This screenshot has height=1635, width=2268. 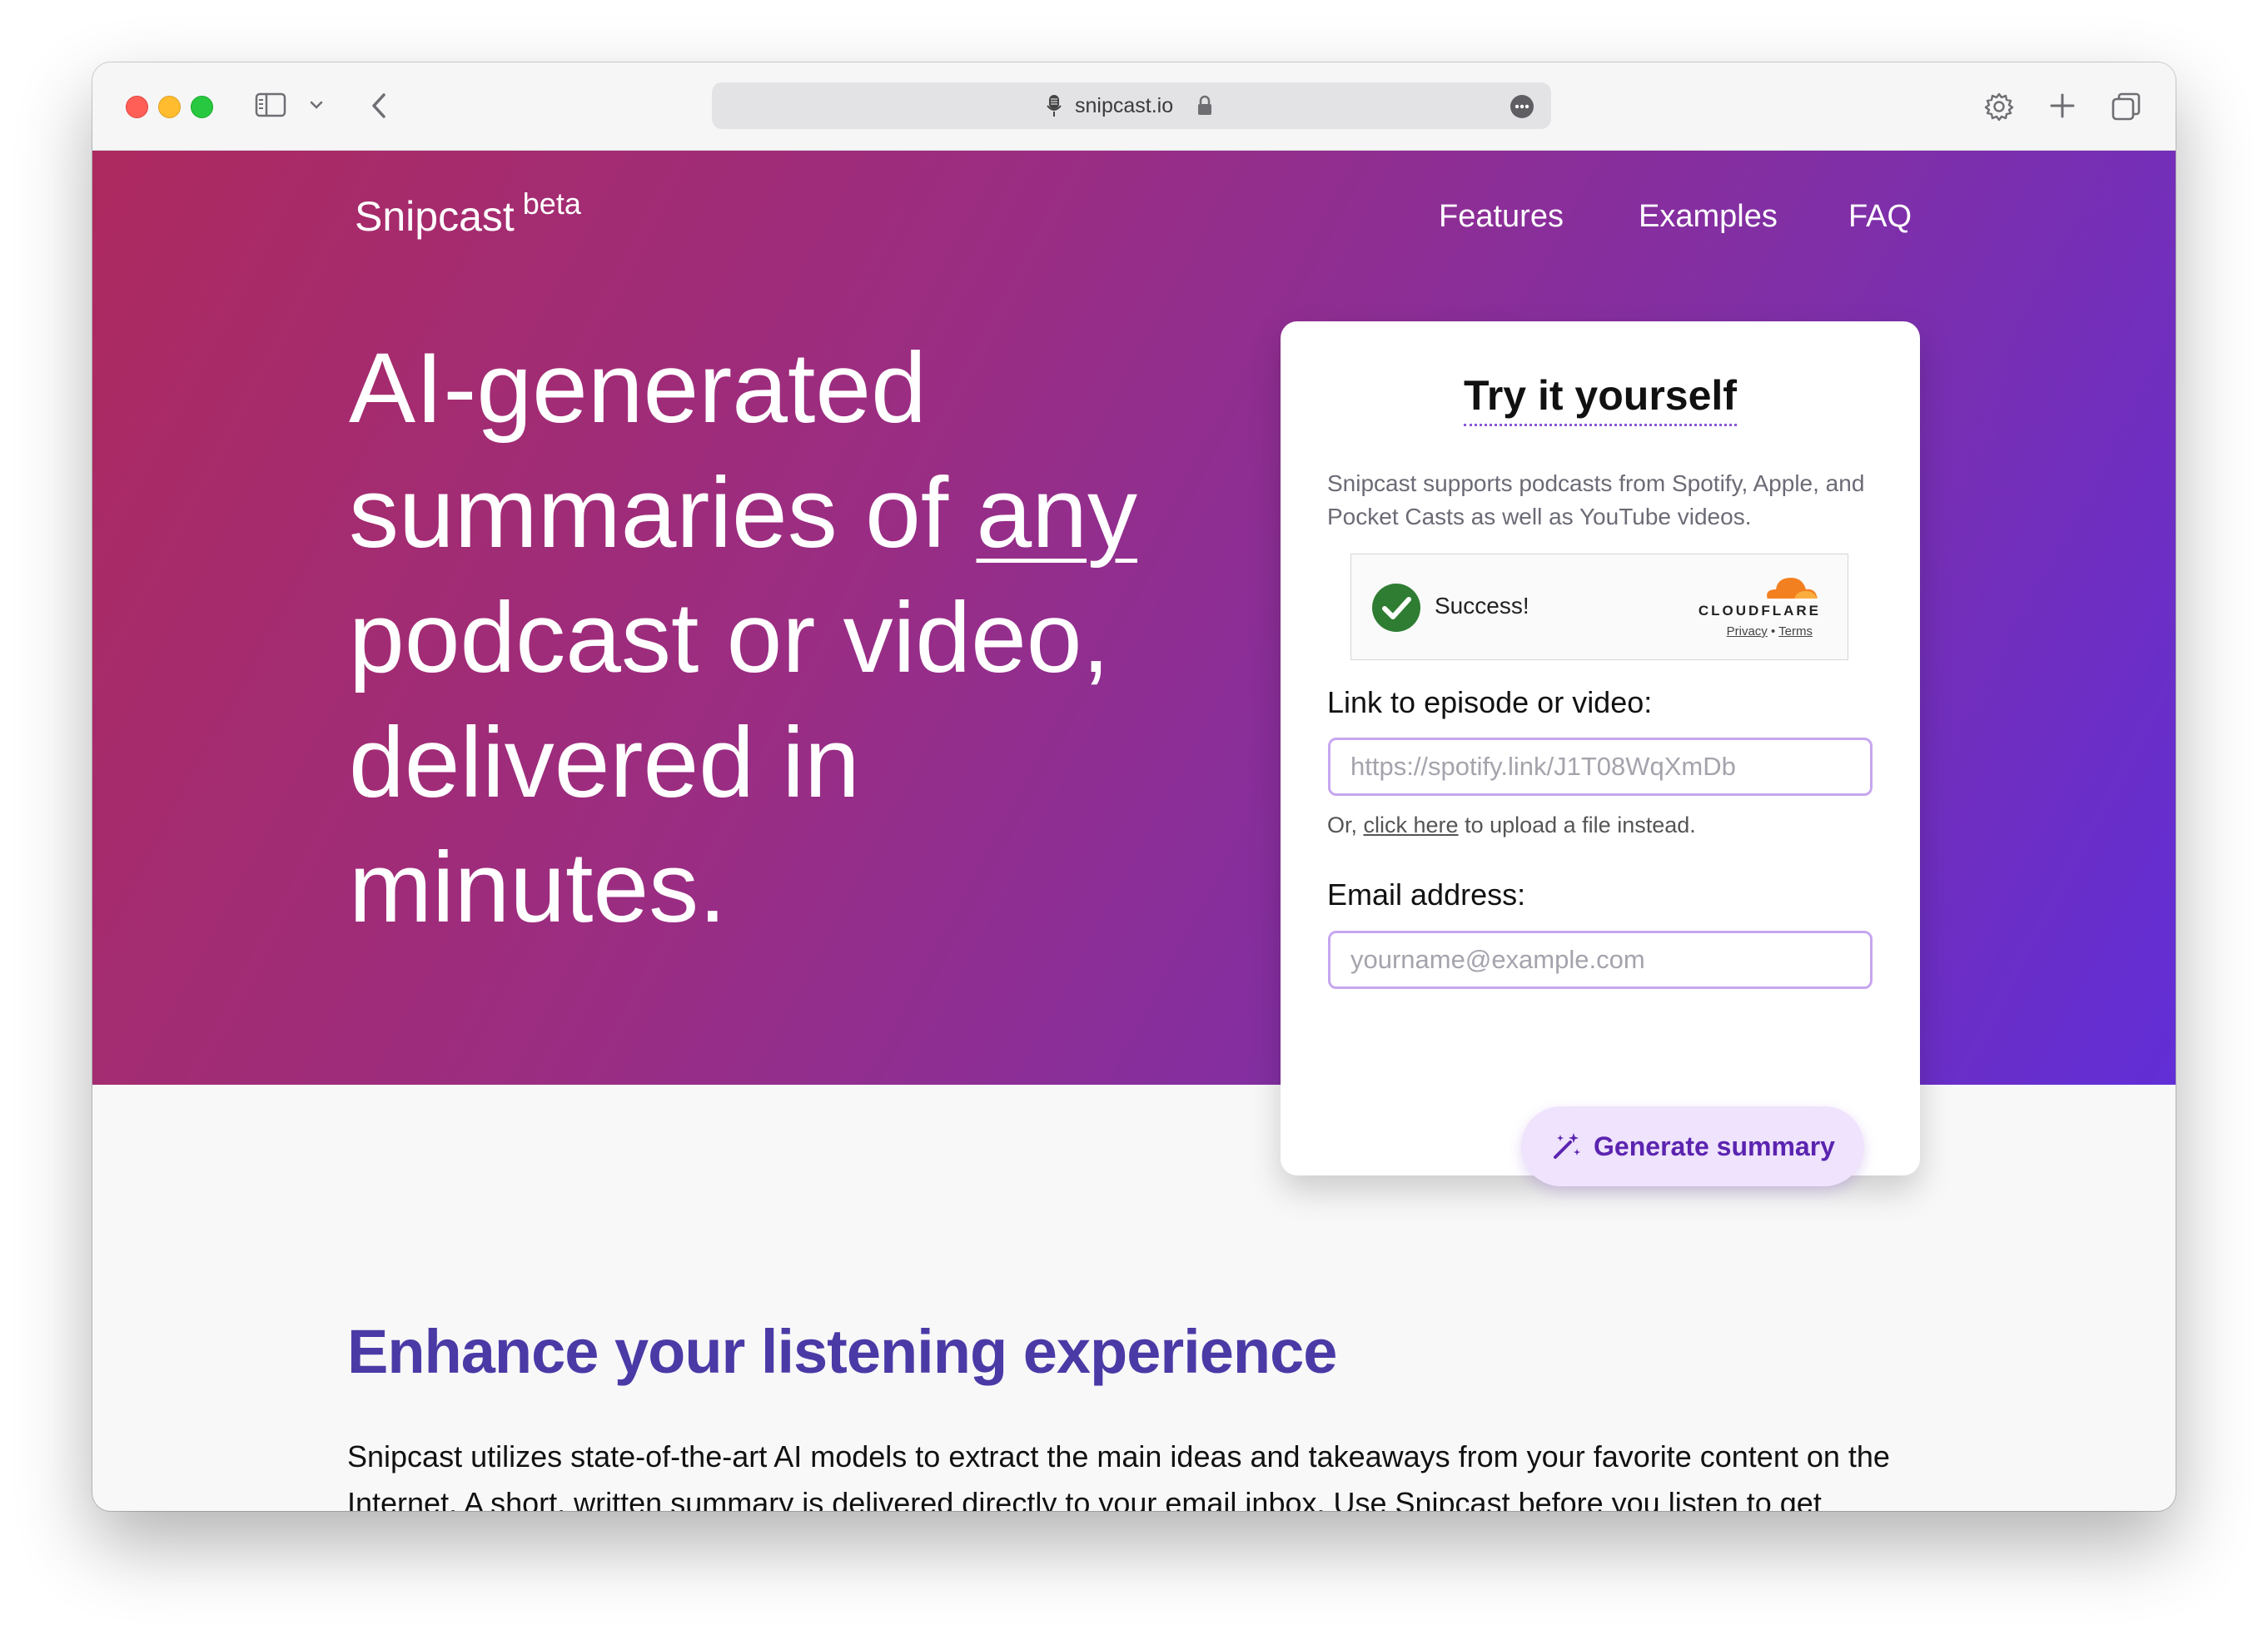 I want to click on browser-toolbar: snipcast.io, so click(x=1134, y=106).